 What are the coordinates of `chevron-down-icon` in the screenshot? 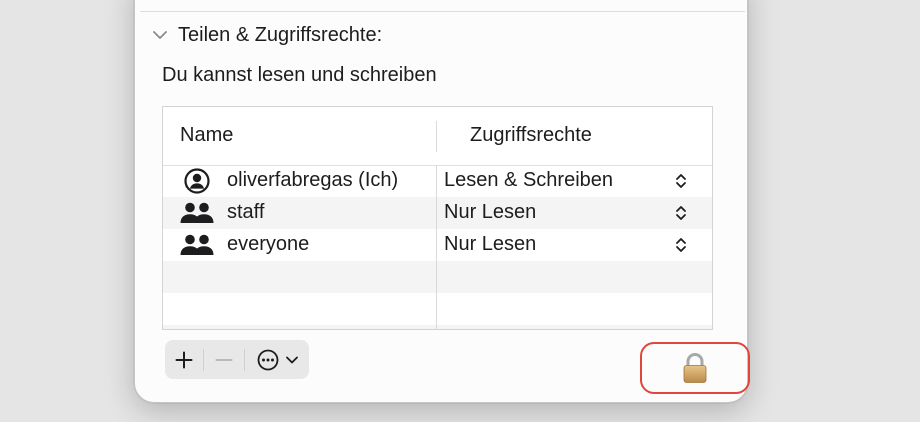 It's located at (291, 359).